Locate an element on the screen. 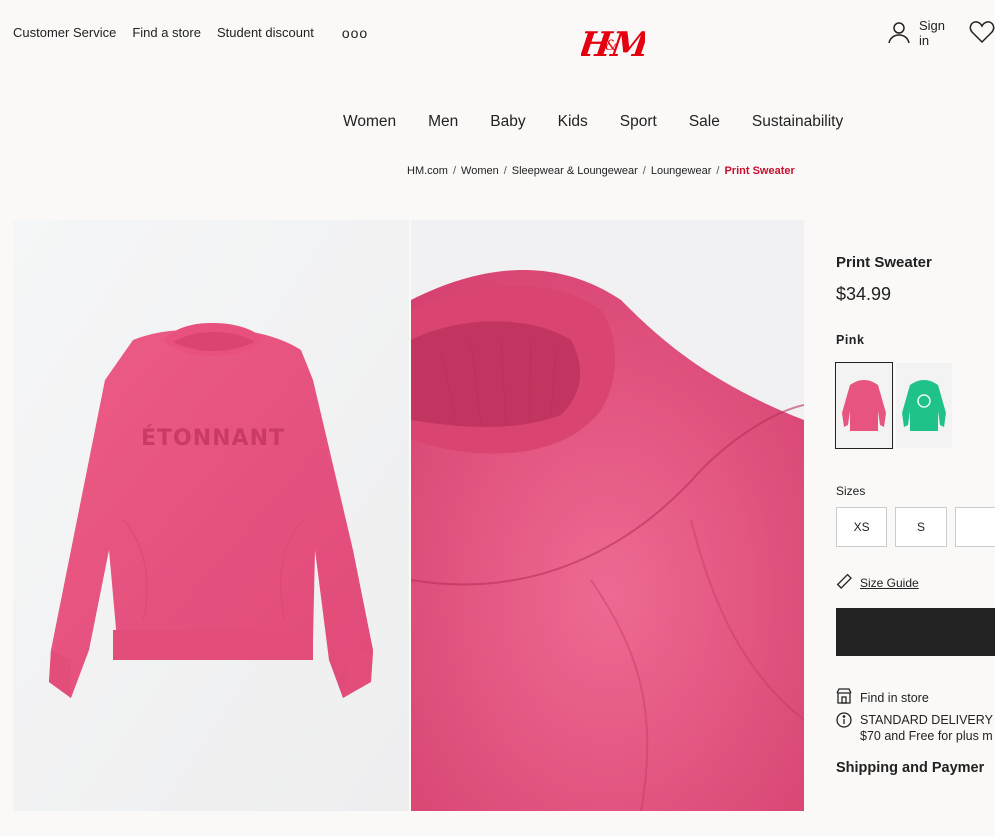 The image size is (995, 836). find-in-store-link: Find in store is located at coordinates (882, 697).